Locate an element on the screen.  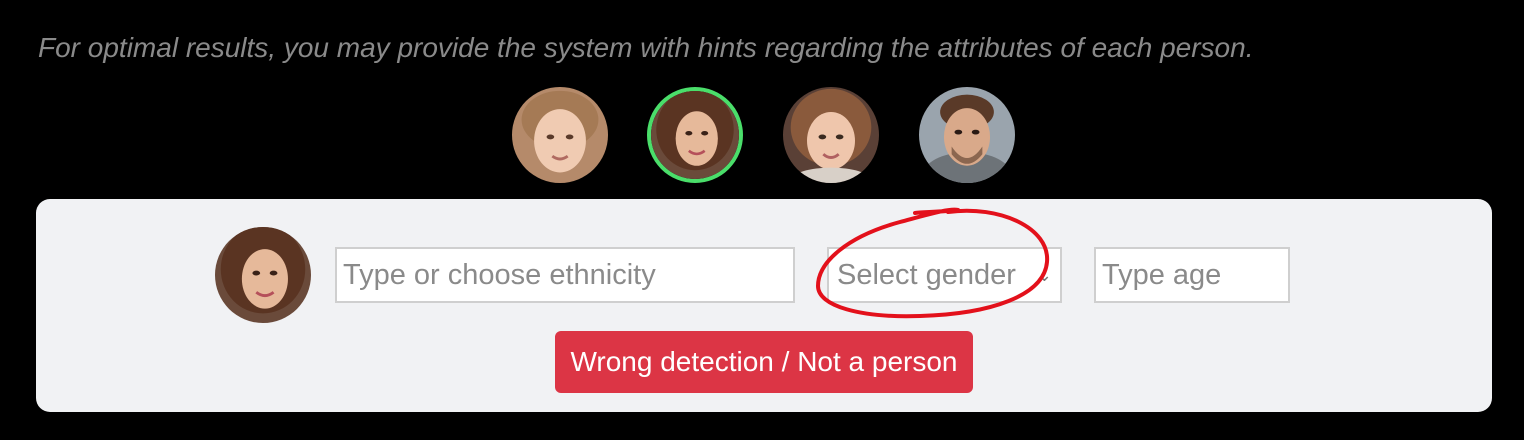
selected-person-avatar is located at coordinates (263, 275).